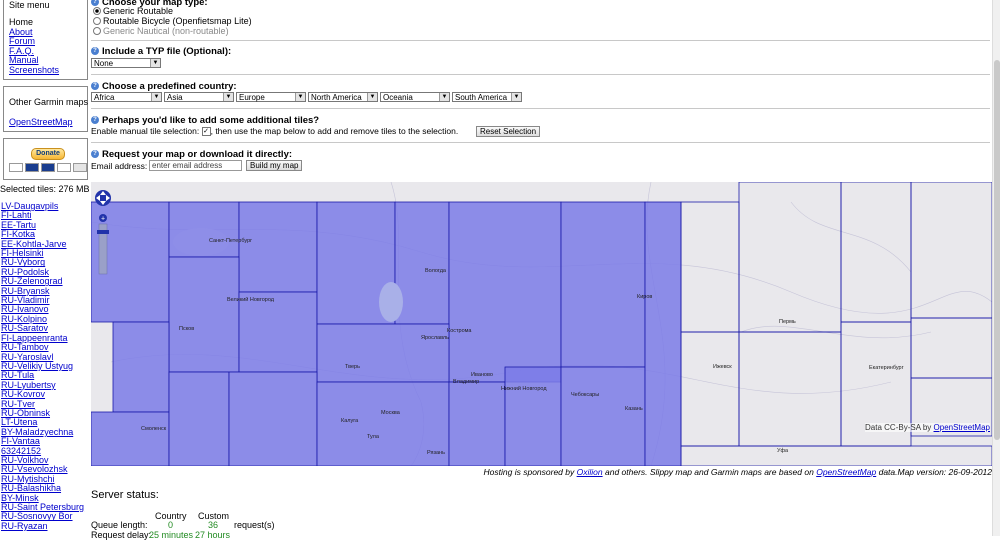 This screenshot has width=1000, height=540. I want to click on city-label: Псков, so click(186, 329).